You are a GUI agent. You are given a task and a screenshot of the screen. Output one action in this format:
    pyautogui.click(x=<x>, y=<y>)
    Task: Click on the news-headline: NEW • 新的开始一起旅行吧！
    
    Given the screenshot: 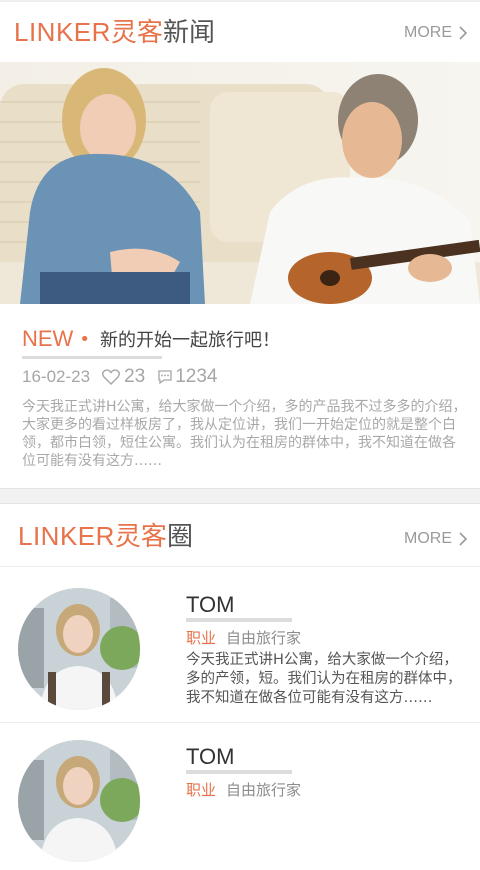 What is the action you would take?
    pyautogui.click(x=151, y=339)
    